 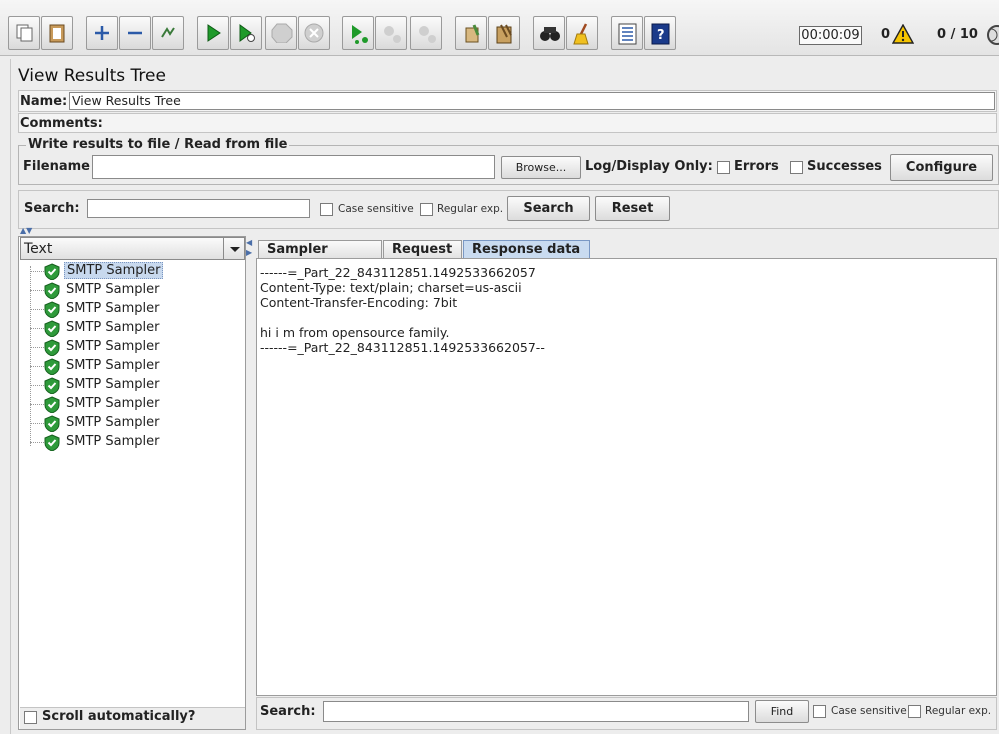 What do you see at coordinates (422, 249) in the screenshot?
I see `tab-request: Request` at bounding box center [422, 249].